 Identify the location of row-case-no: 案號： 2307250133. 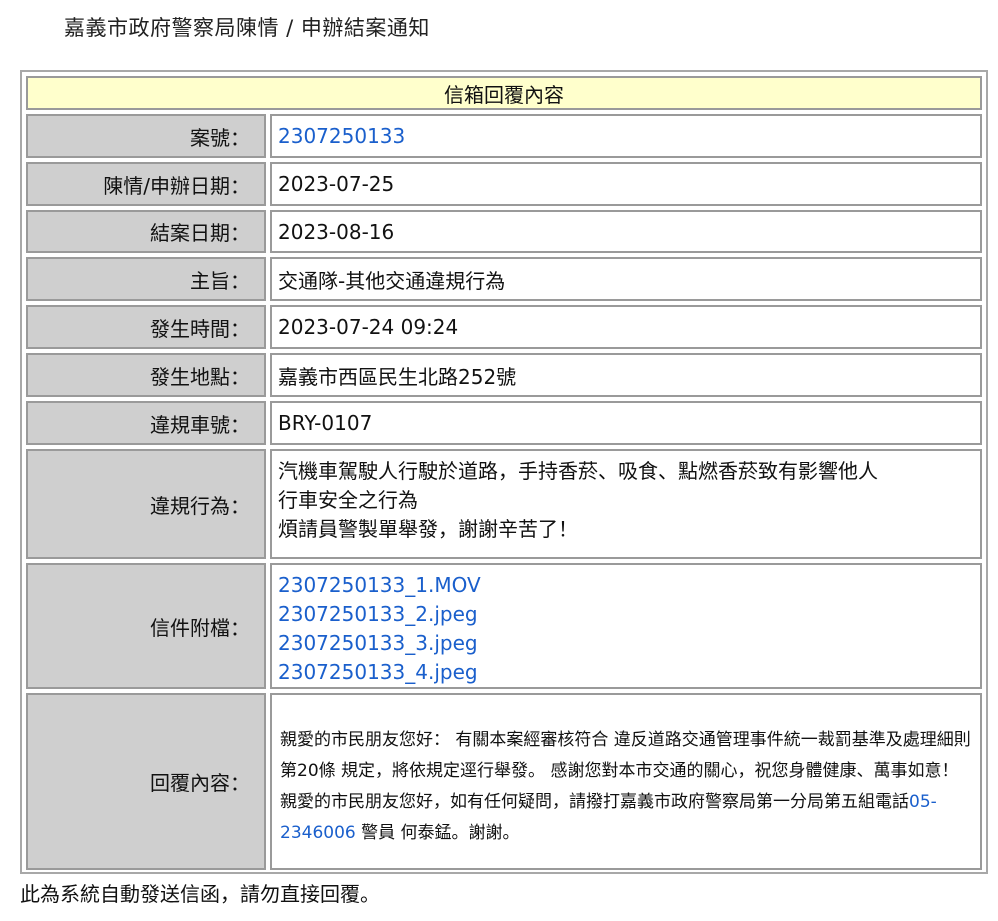
(504, 136).